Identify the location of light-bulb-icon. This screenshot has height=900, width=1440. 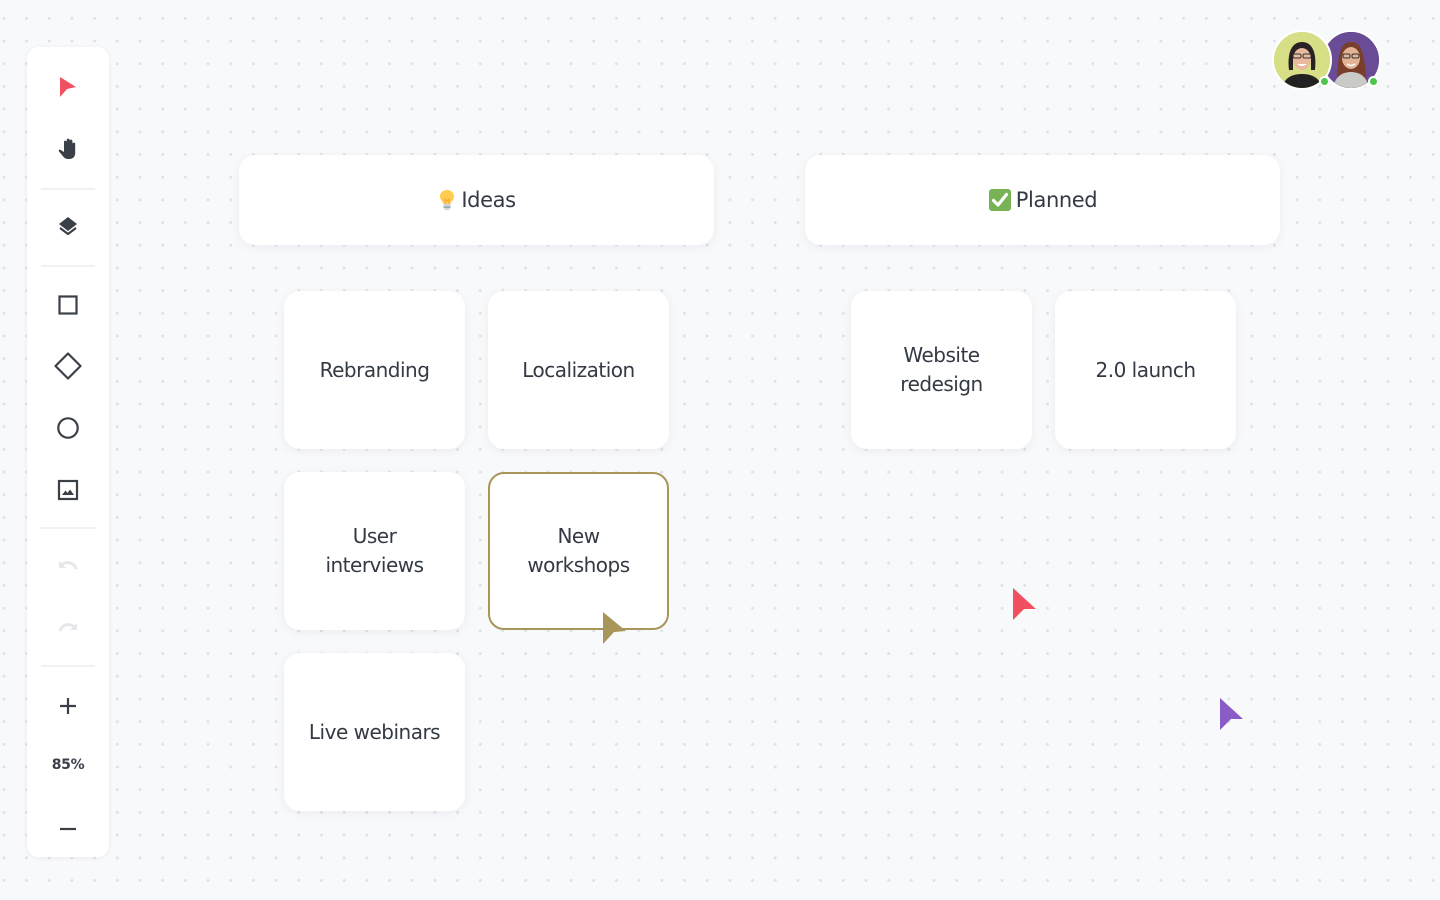
(447, 200).